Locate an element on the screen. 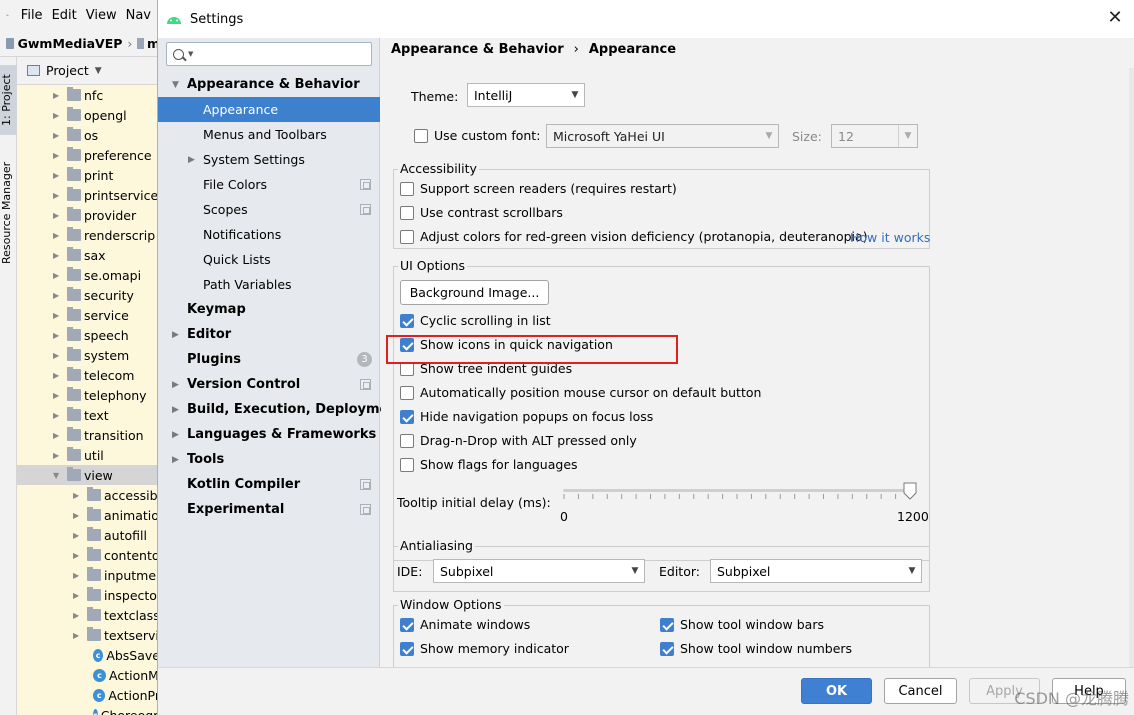 The width and height of the screenshot is (1134, 715). ok-button: OK is located at coordinates (836, 691).